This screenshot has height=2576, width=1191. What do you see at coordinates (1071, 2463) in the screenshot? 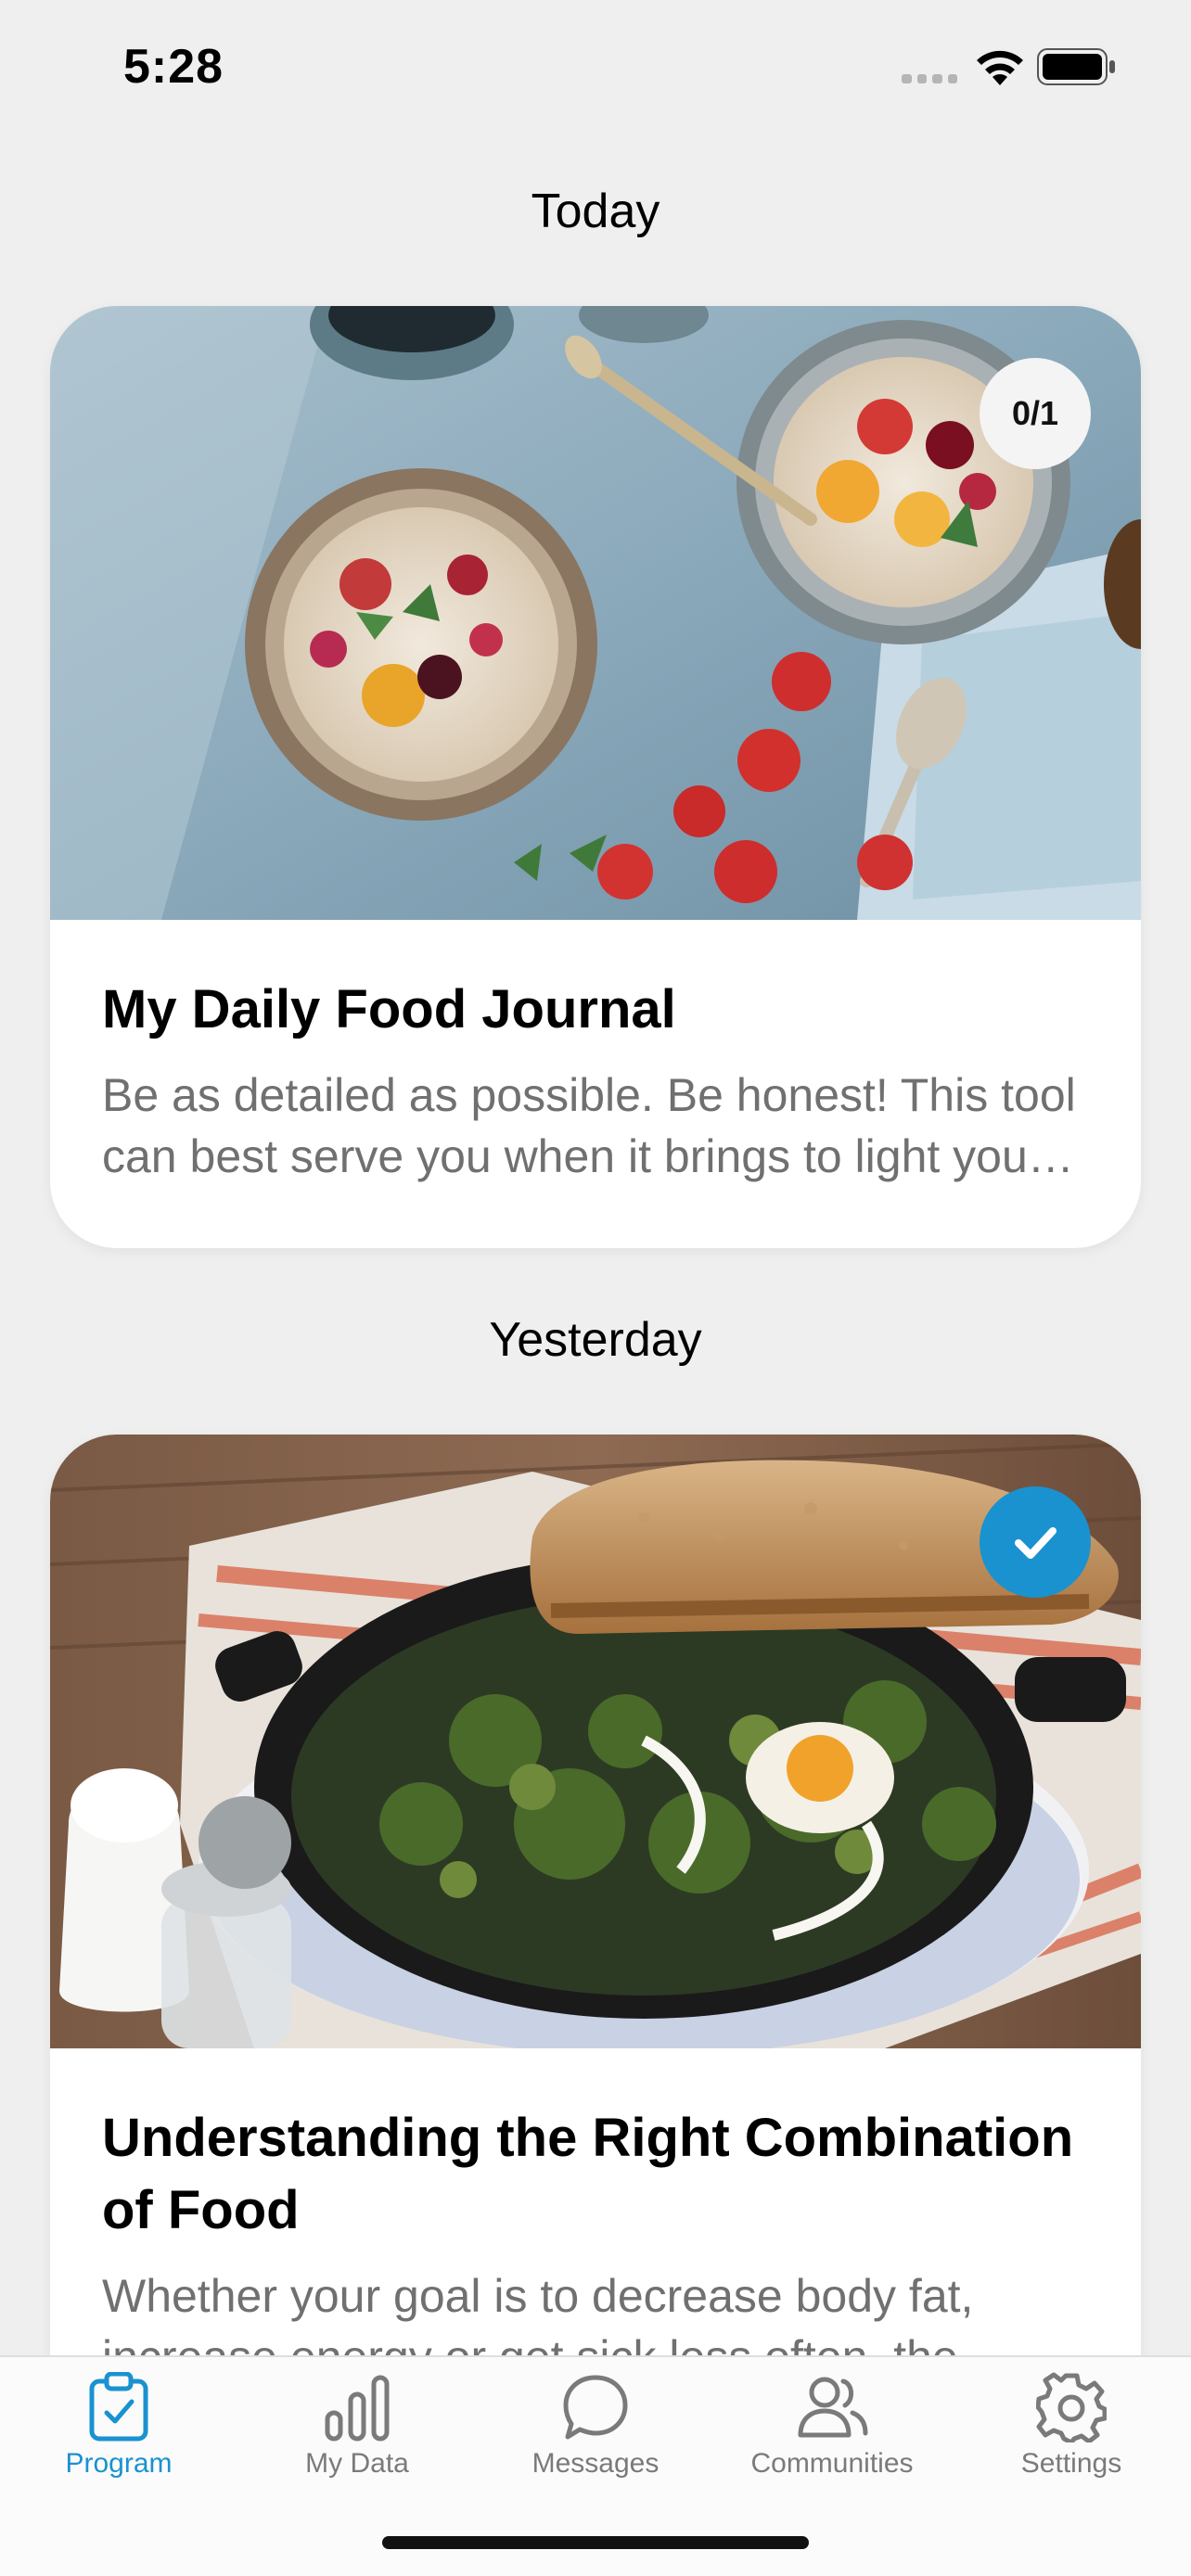
I see `tab-label: Settings` at bounding box center [1071, 2463].